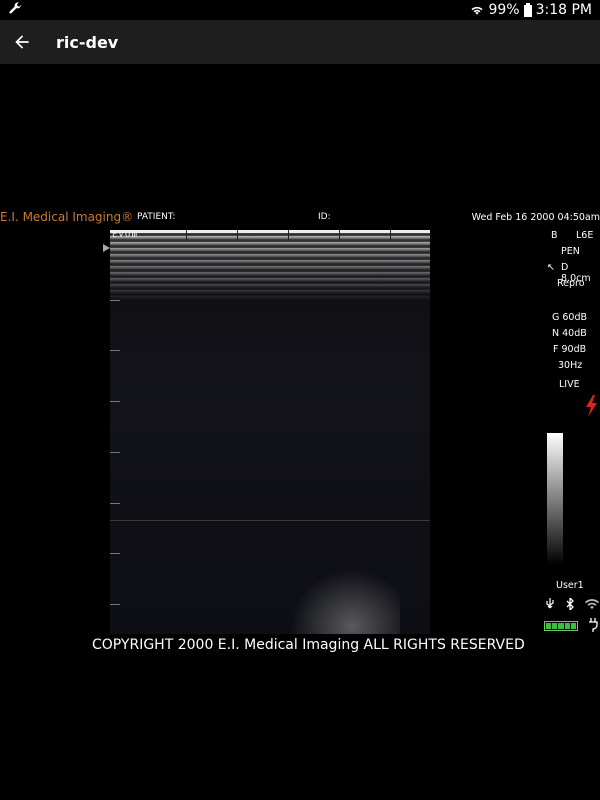  What do you see at coordinates (570, 251) in the screenshot?
I see `preset-label: PEN` at bounding box center [570, 251].